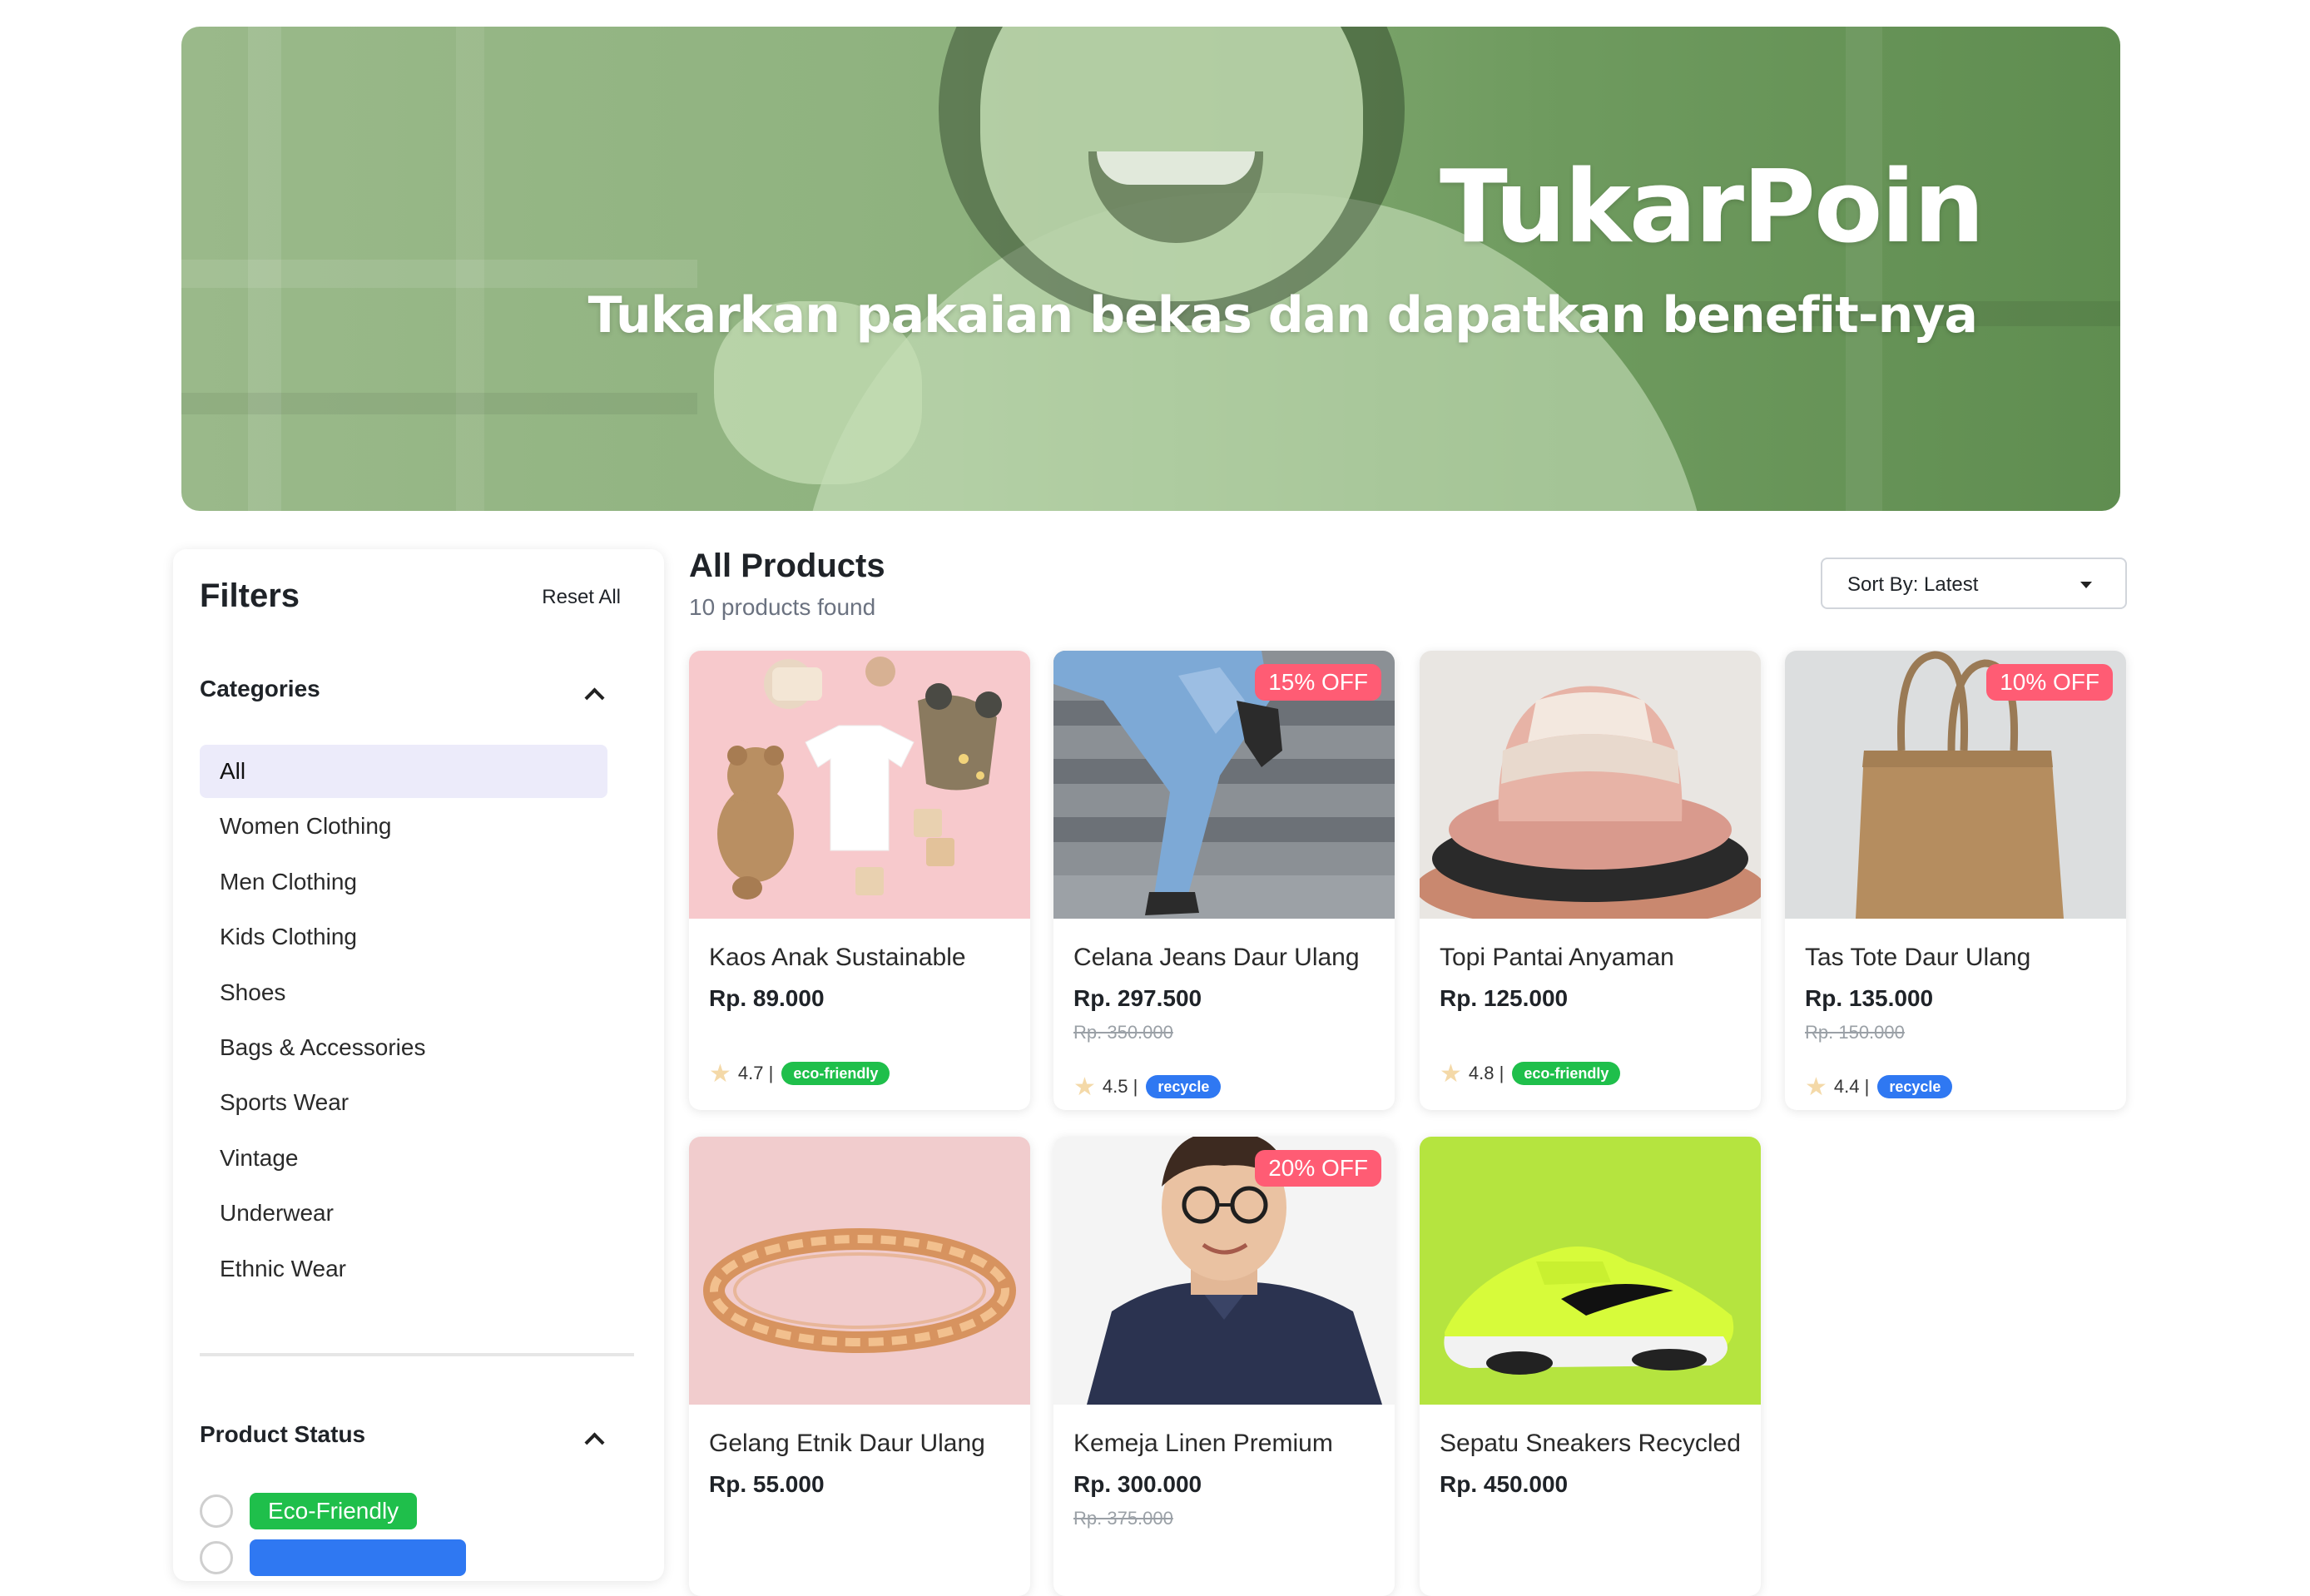 The height and width of the screenshot is (1596, 2310). I want to click on product-old-price: Rp. 150.000, so click(1855, 1032).